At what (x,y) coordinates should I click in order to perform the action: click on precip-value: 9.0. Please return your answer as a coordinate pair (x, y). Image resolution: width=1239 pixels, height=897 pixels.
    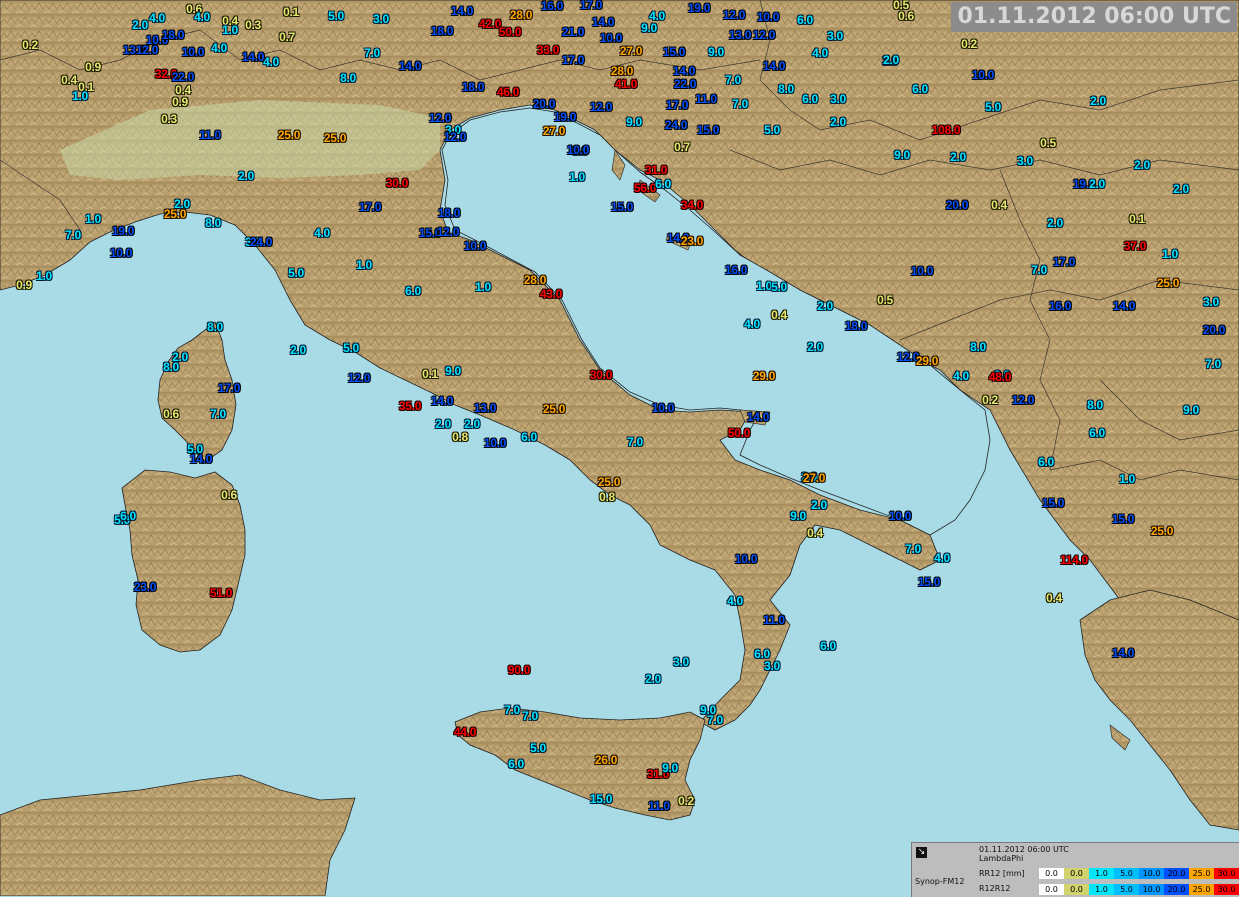
    Looking at the image, I should click on (453, 371).